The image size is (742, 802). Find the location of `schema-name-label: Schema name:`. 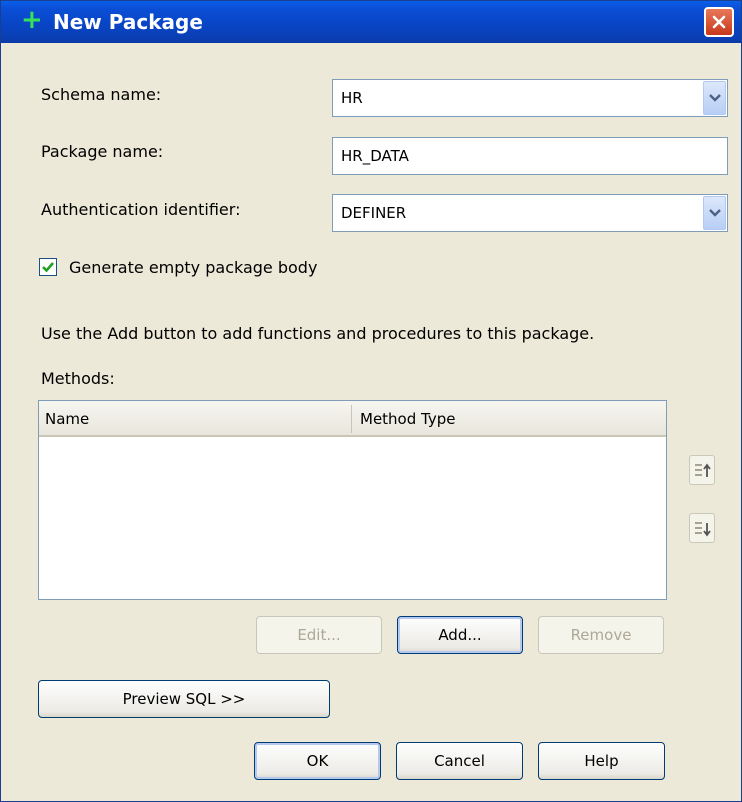

schema-name-label: Schema name: is located at coordinates (101, 94).